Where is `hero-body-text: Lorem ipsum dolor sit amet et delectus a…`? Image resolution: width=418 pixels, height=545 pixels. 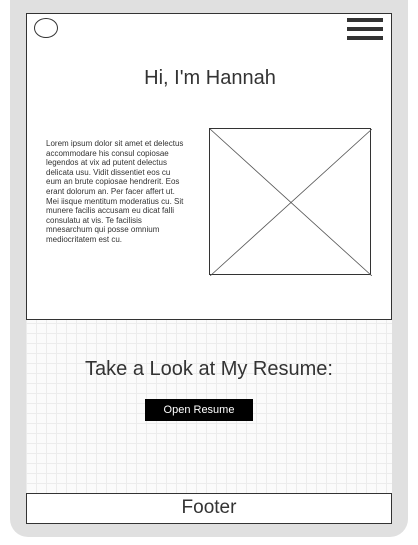 hero-body-text: Lorem ipsum dolor sit amet et delectus a… is located at coordinates (115, 191).